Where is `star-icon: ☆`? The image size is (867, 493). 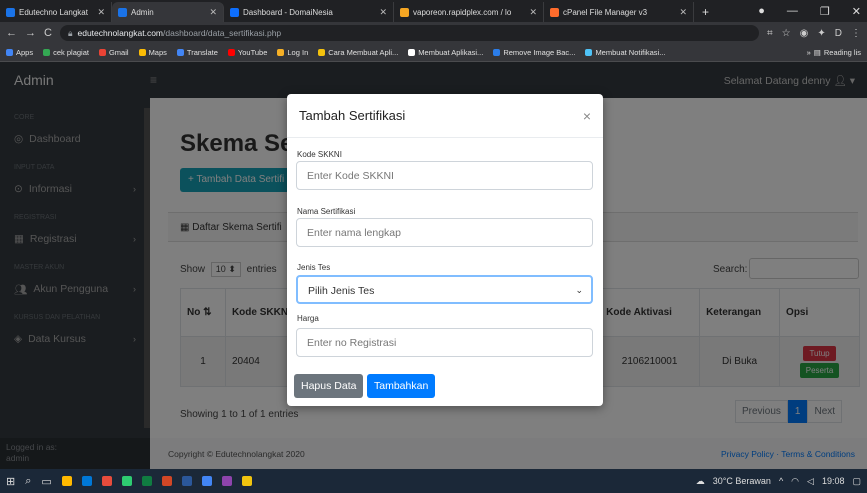
star-icon: ☆ is located at coordinates (786, 33).